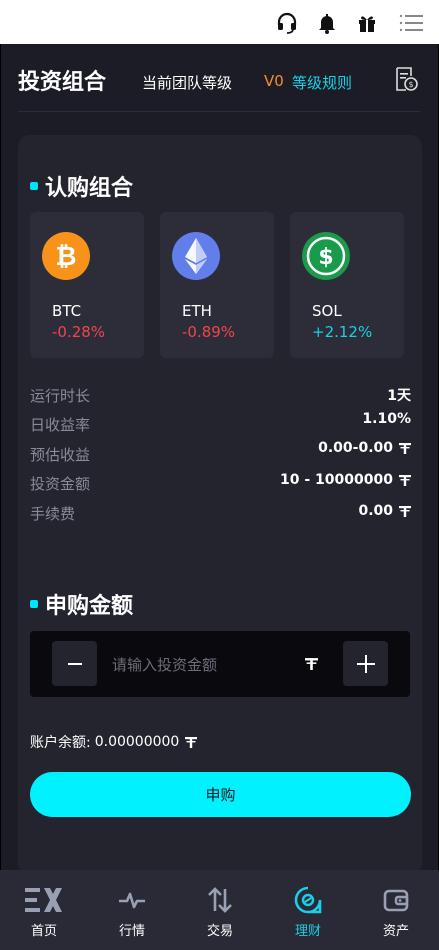 The width and height of the screenshot is (439, 950). I want to click on level-rules-link: 等级规则, so click(322, 82).